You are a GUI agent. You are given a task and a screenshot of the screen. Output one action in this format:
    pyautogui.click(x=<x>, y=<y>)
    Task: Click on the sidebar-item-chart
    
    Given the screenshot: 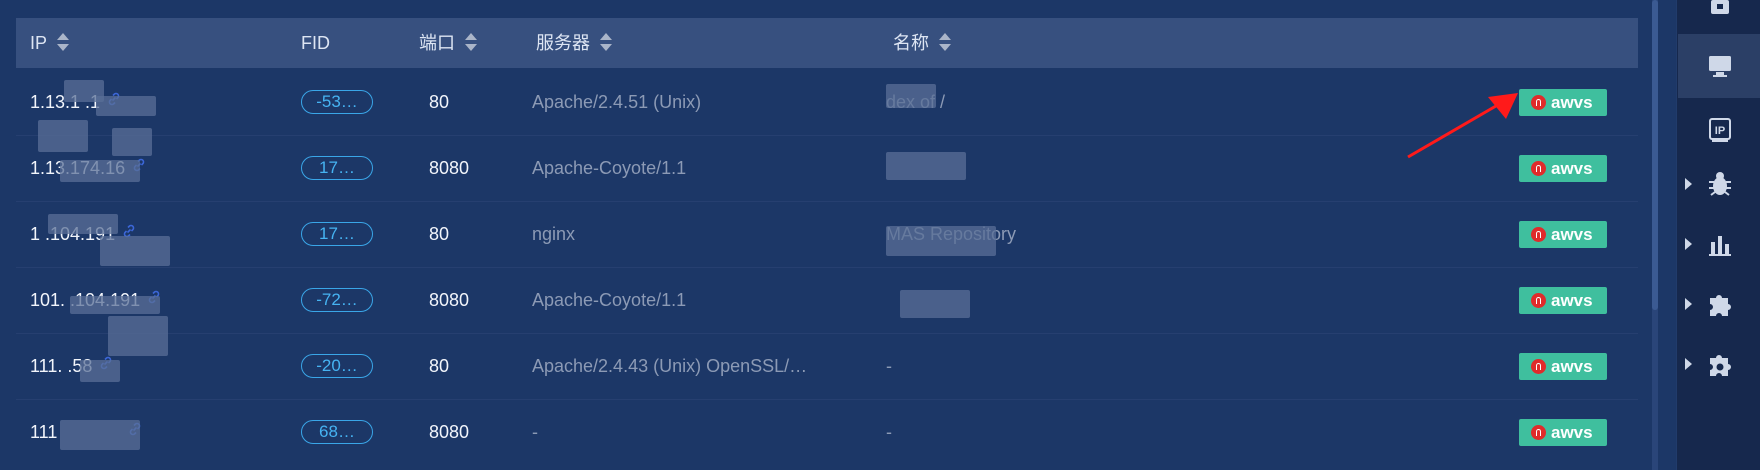 What is the action you would take?
    pyautogui.click(x=1719, y=244)
    